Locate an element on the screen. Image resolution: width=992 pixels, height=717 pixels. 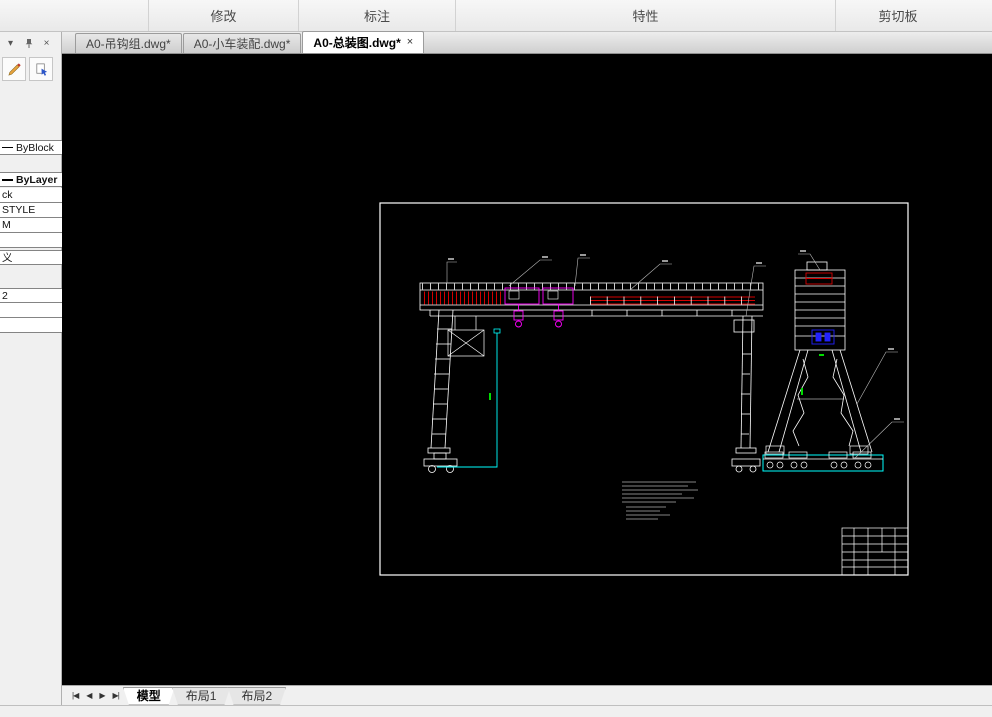
girder-bracket is located at coordinates (466, 336).